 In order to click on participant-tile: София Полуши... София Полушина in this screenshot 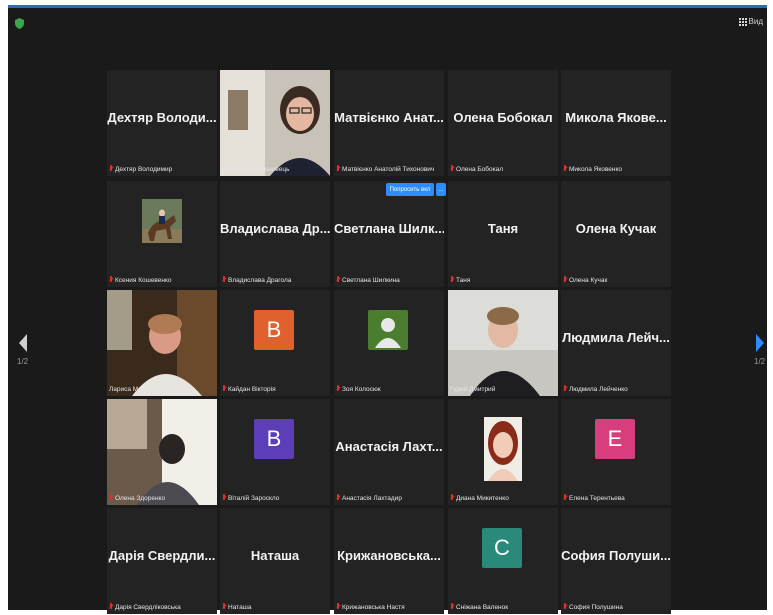, I will do `click(616, 561)`.